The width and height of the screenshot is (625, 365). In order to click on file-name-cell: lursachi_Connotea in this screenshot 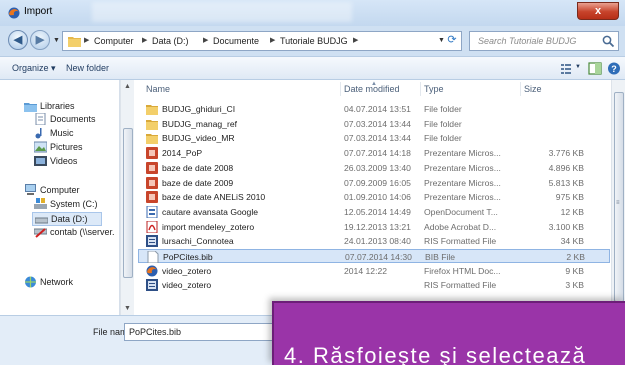, I will do `click(198, 241)`.